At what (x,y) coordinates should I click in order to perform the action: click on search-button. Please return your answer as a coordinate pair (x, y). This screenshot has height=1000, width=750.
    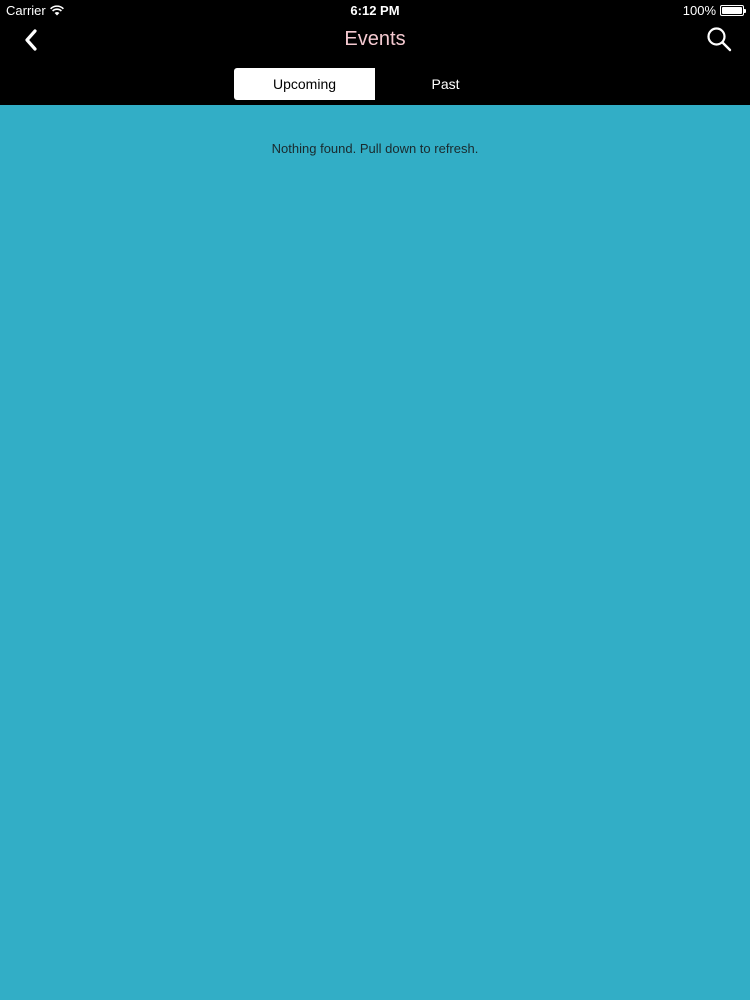
    Looking at the image, I should click on (719, 39).